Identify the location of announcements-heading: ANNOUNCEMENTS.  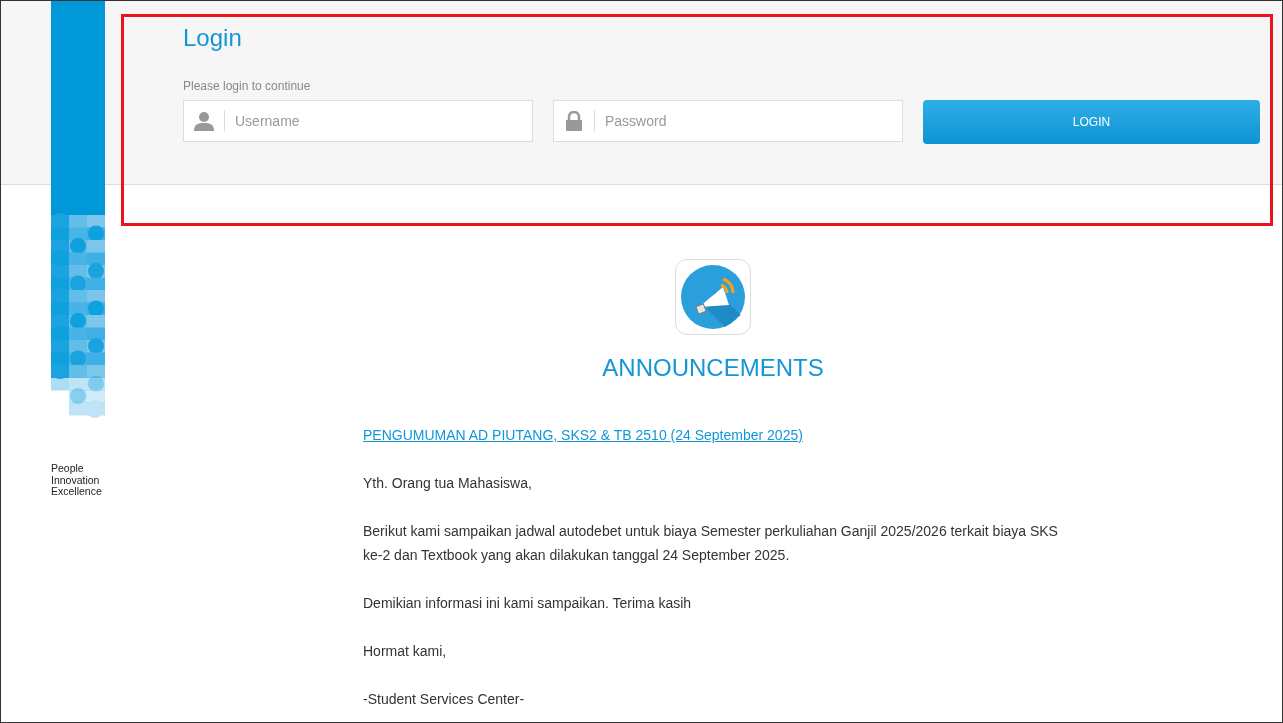
(713, 368).